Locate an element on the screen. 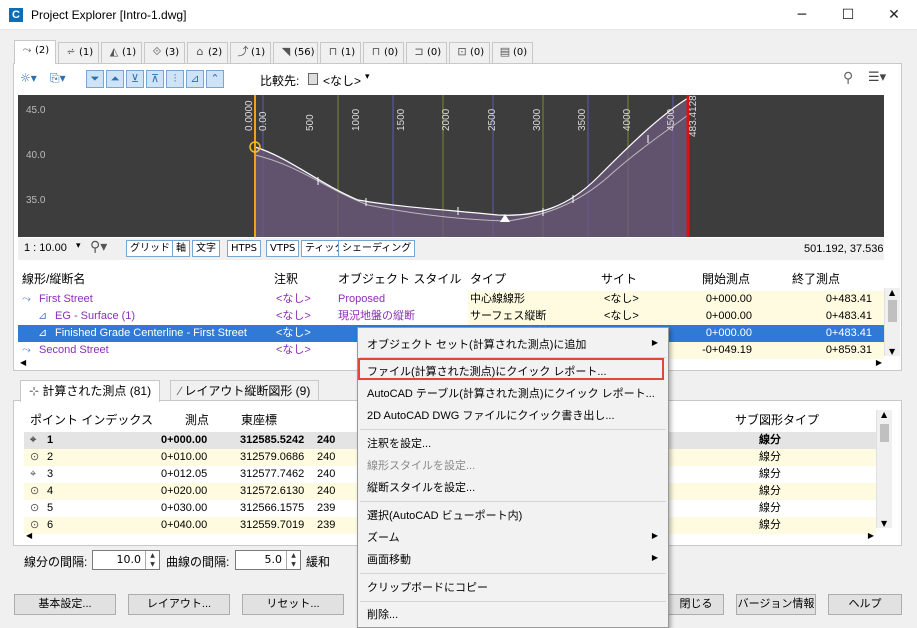 The height and width of the screenshot is (628, 917). minimize-button: ─ is located at coordinates (802, 15).